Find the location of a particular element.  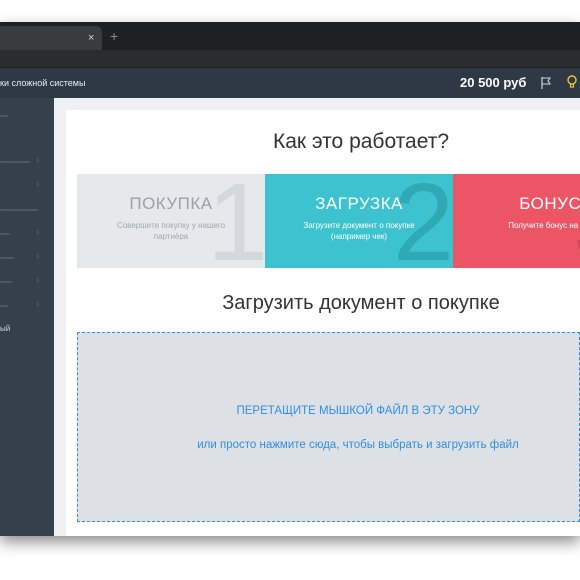

step-description: Получите бонус на свой сч is located at coordinates (544, 225).